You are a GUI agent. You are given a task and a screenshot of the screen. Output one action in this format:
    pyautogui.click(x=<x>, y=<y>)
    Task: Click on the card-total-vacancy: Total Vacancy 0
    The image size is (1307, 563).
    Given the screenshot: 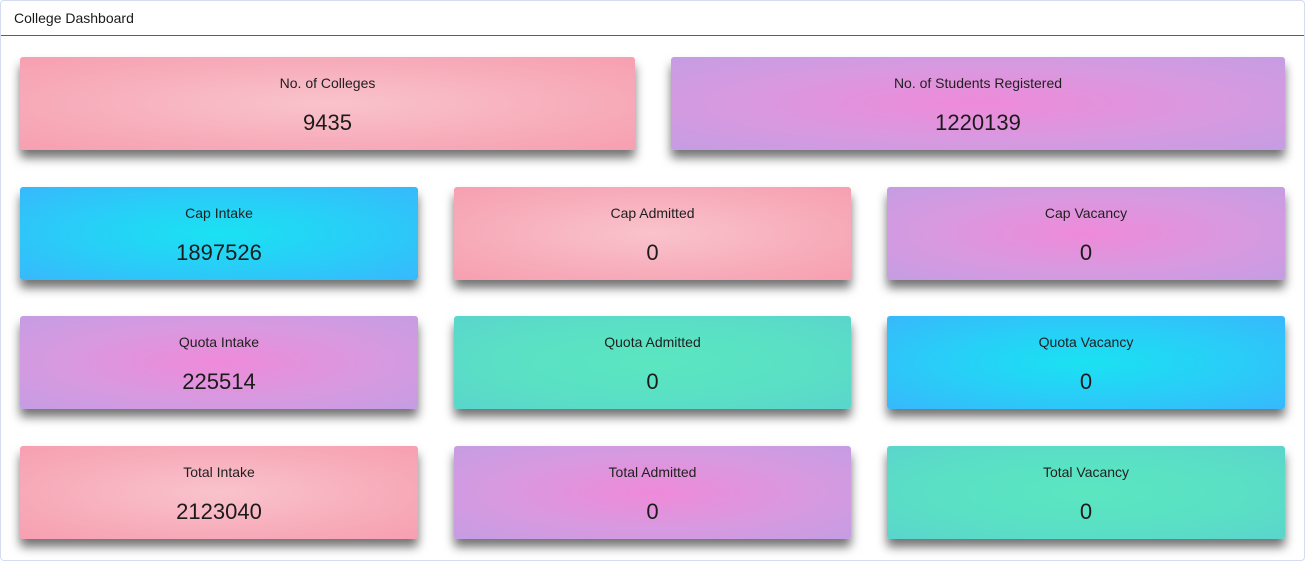 What is the action you would take?
    pyautogui.click(x=1086, y=492)
    